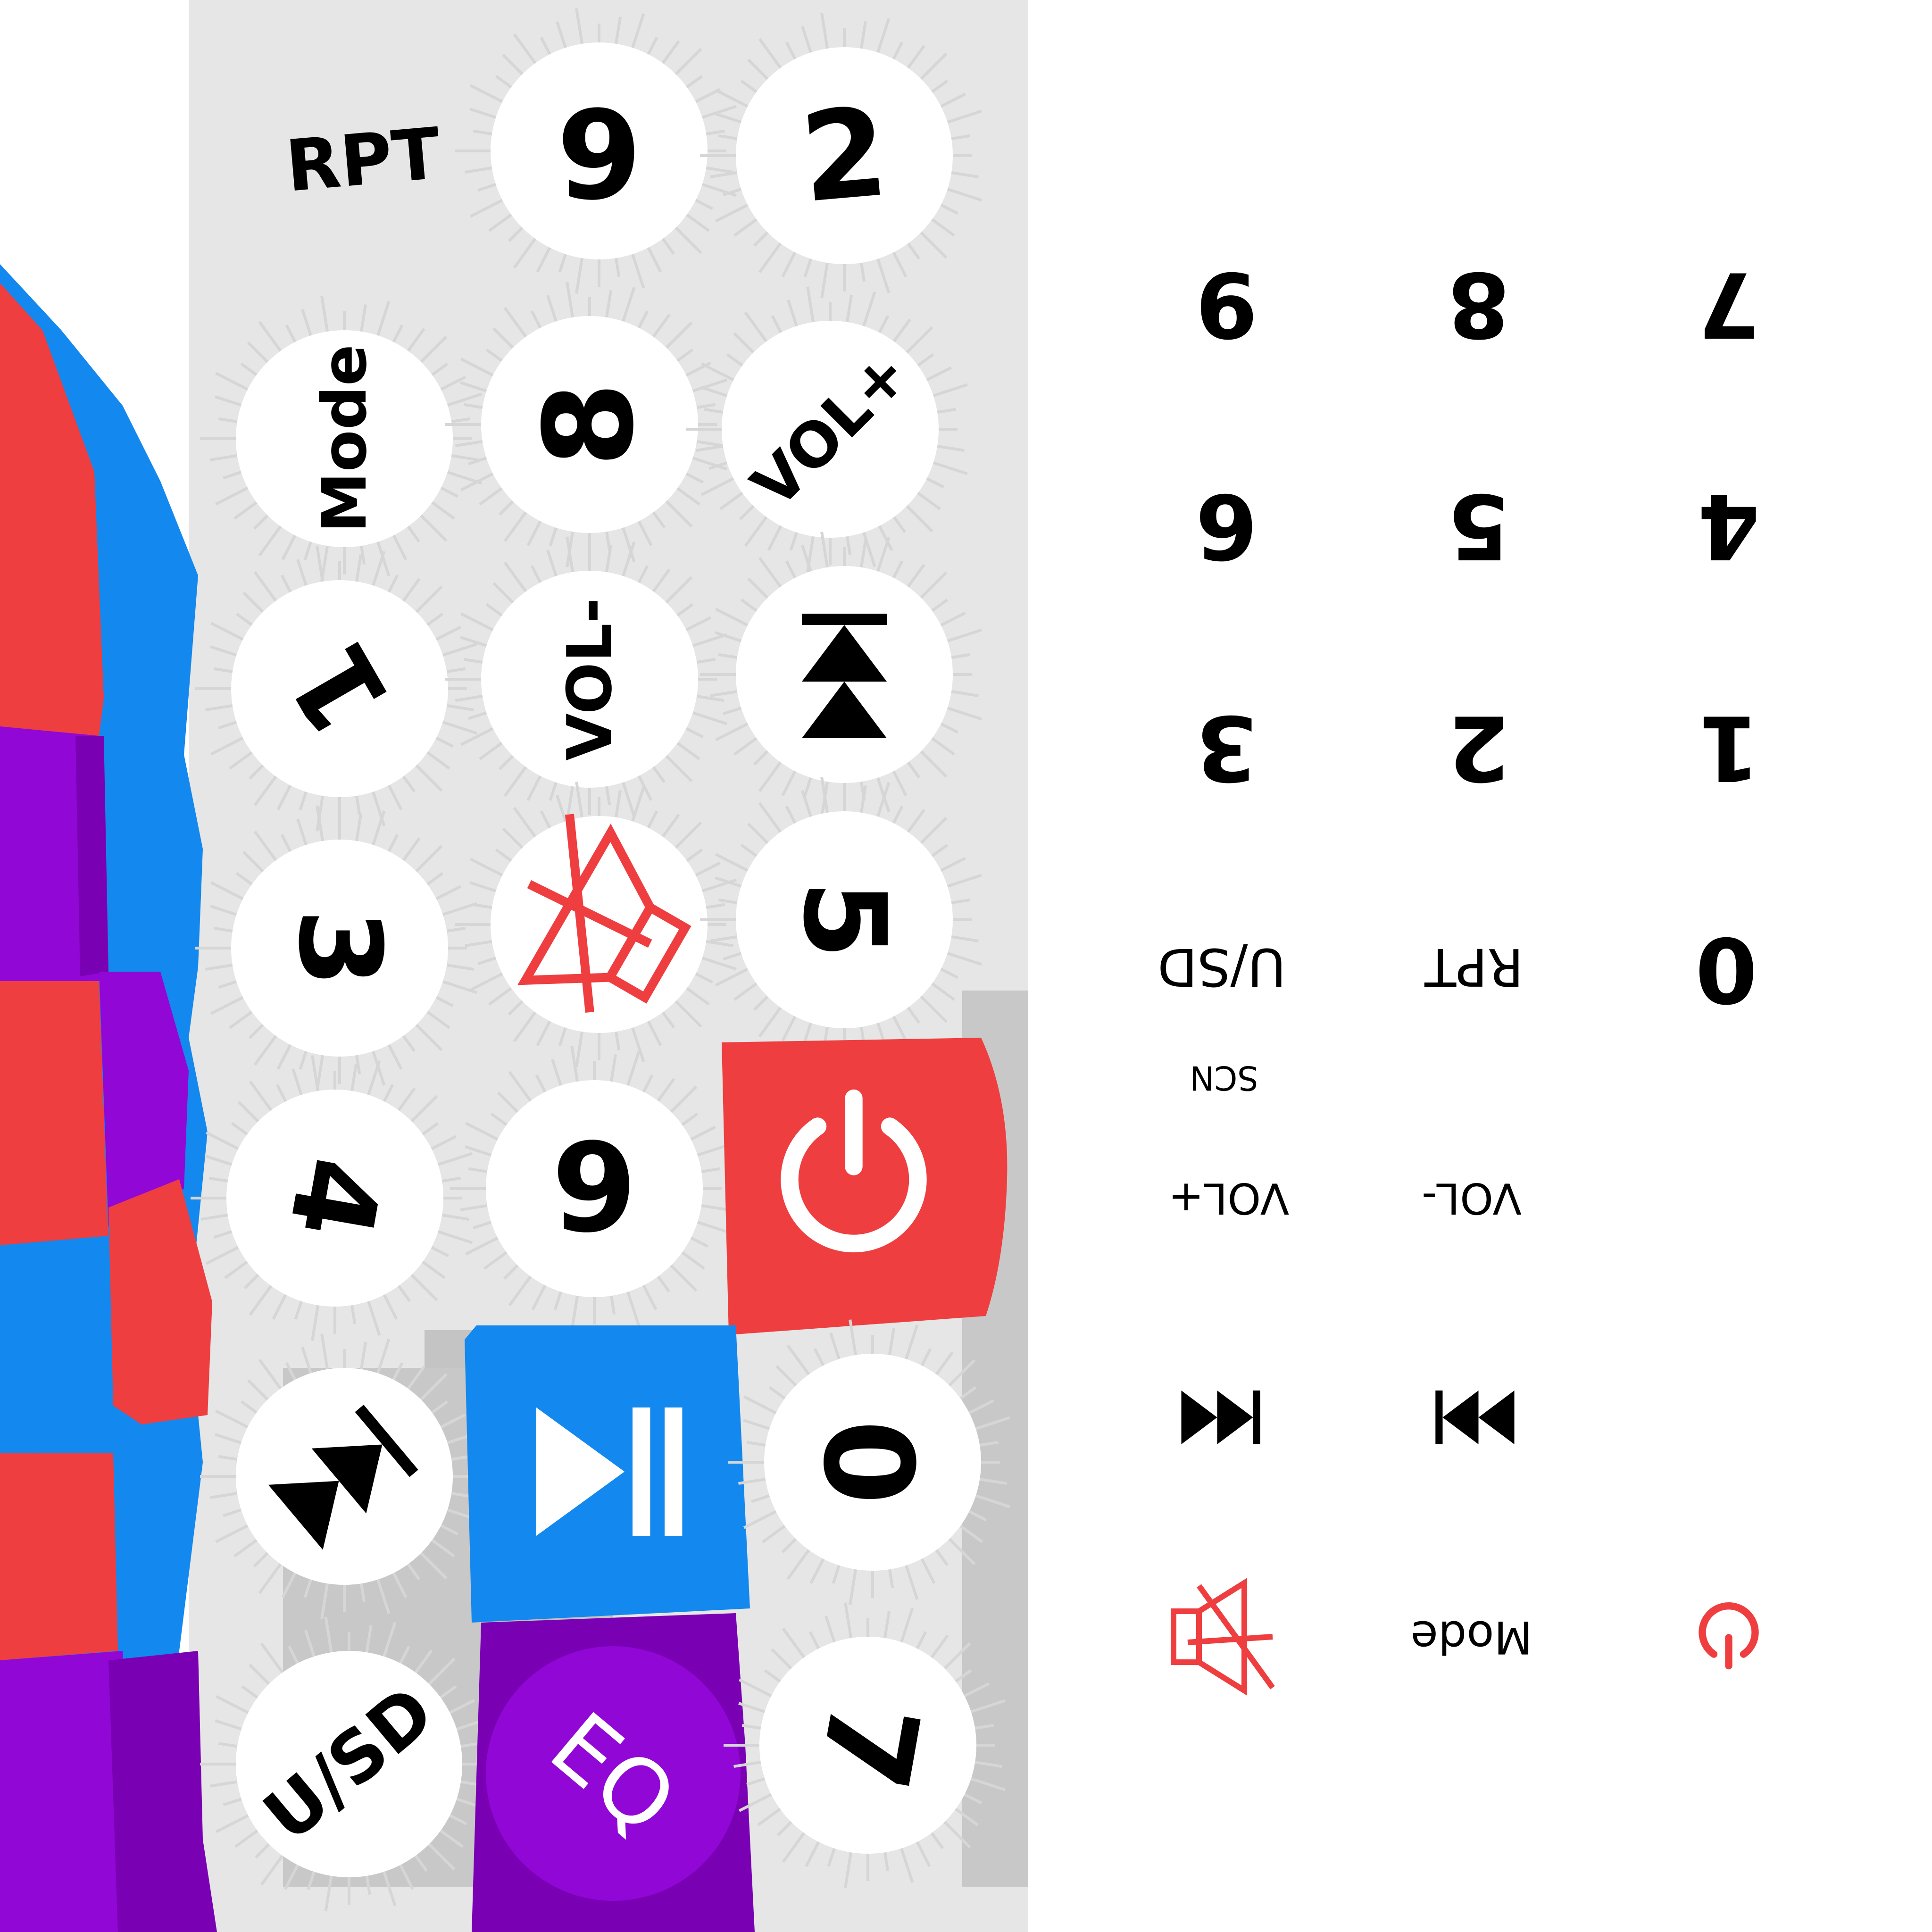  I want to click on num-2-top-label: 2, so click(844, 156).